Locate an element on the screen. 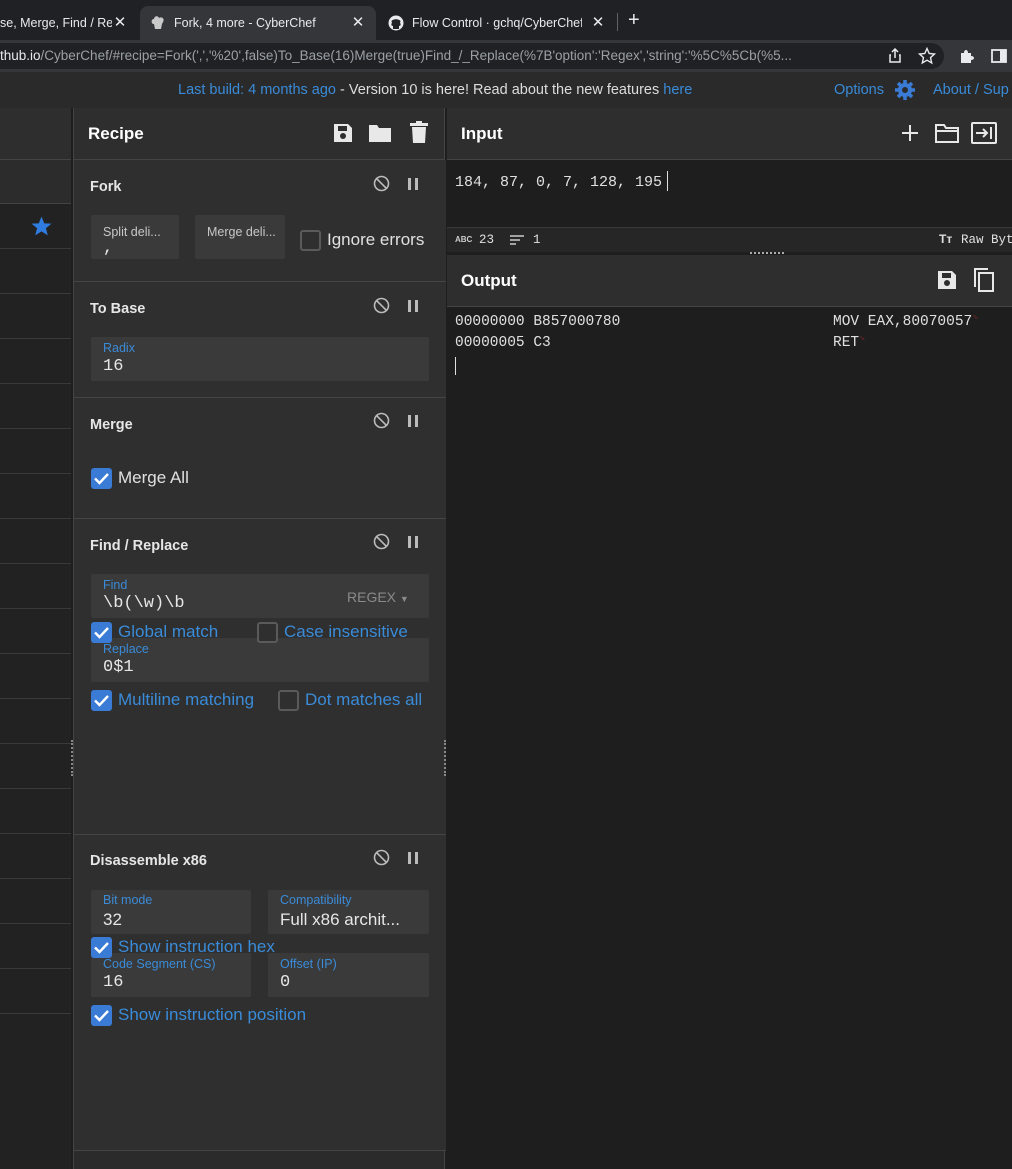 The width and height of the screenshot is (1012, 1169). divider is located at coordinates (617, 22).